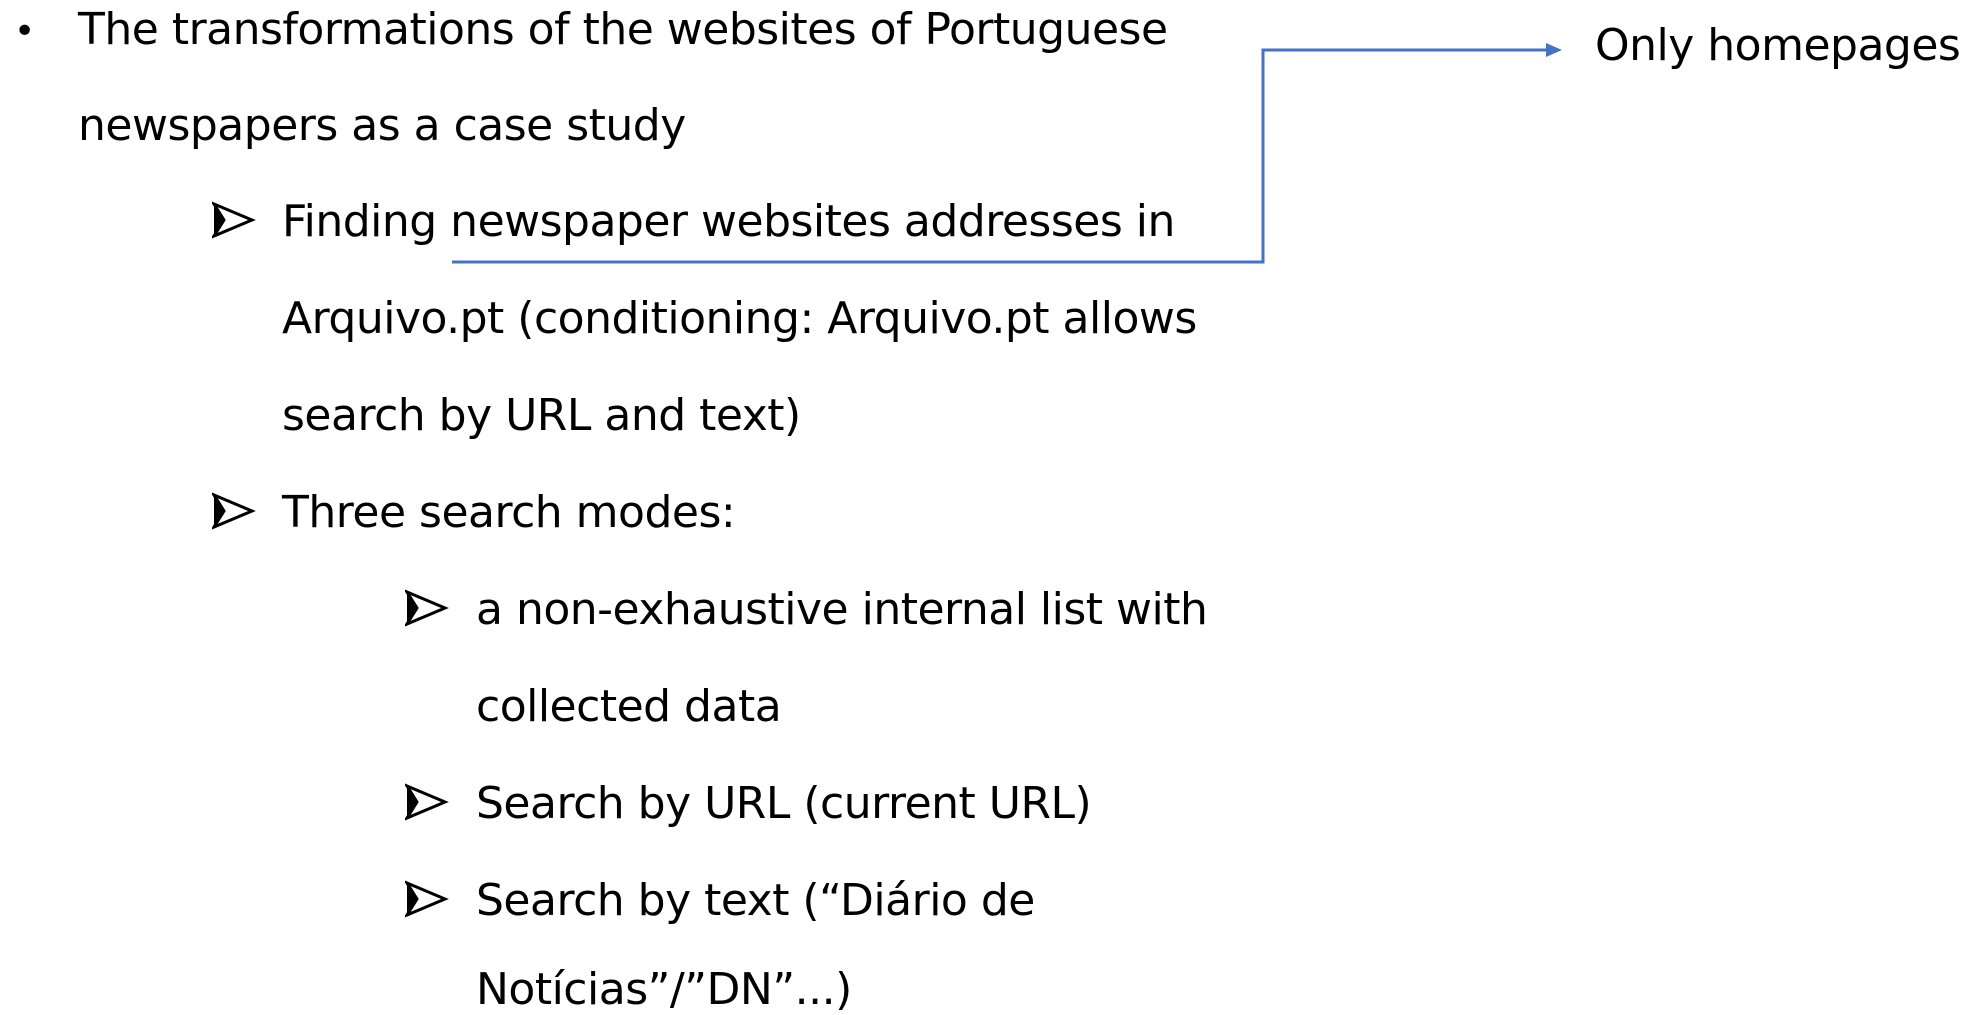 The image size is (1970, 1015). I want to click on search-mode-1-line-1: a non-exhaustive internal list with, so click(842, 609).